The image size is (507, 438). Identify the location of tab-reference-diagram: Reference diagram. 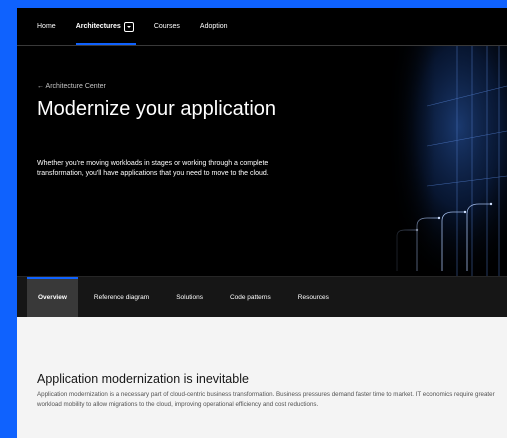
(121, 297).